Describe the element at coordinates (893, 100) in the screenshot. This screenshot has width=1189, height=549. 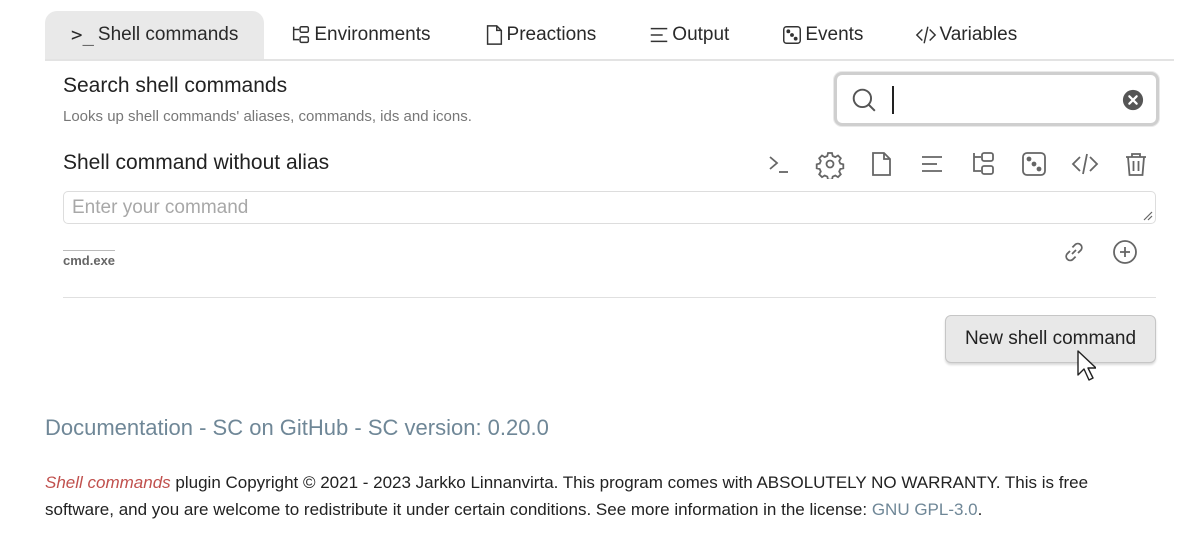
I see `text-caret` at that location.